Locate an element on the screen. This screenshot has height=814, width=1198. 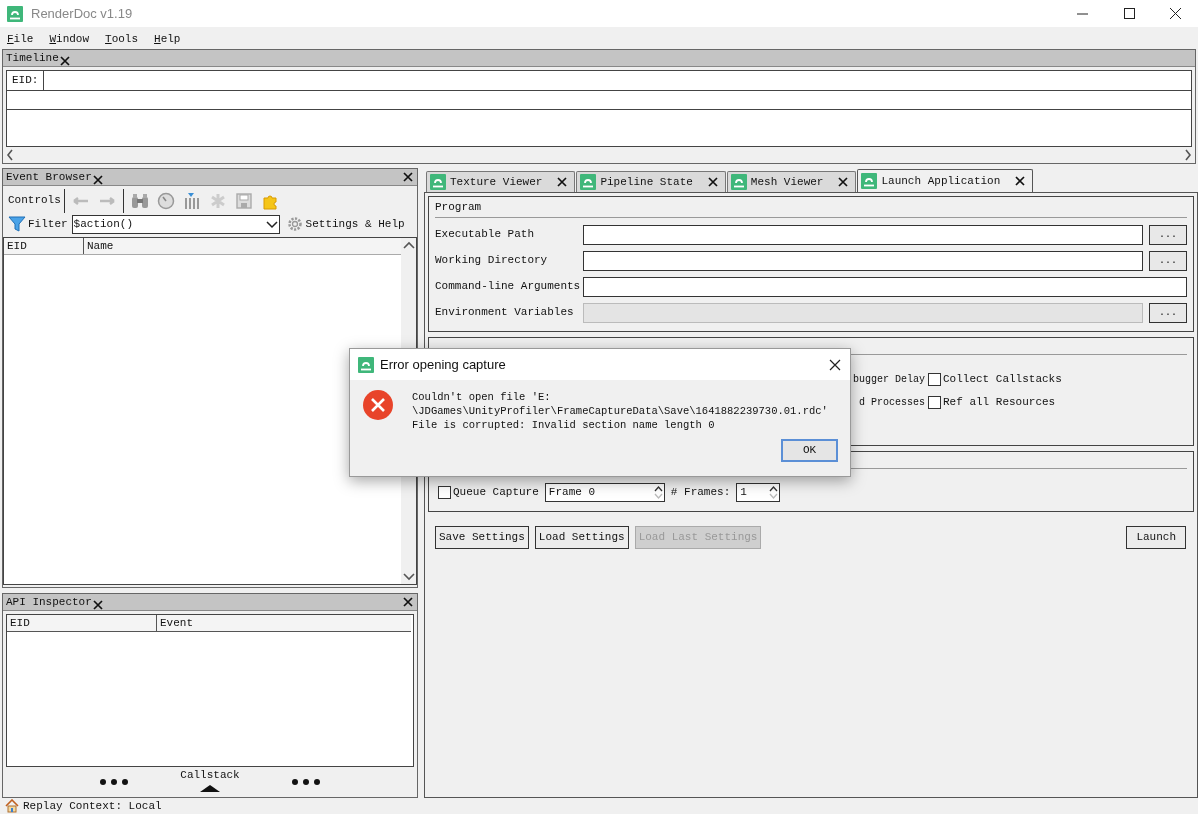
window-title: RenderDoc v1.19 is located at coordinates (82, 13).